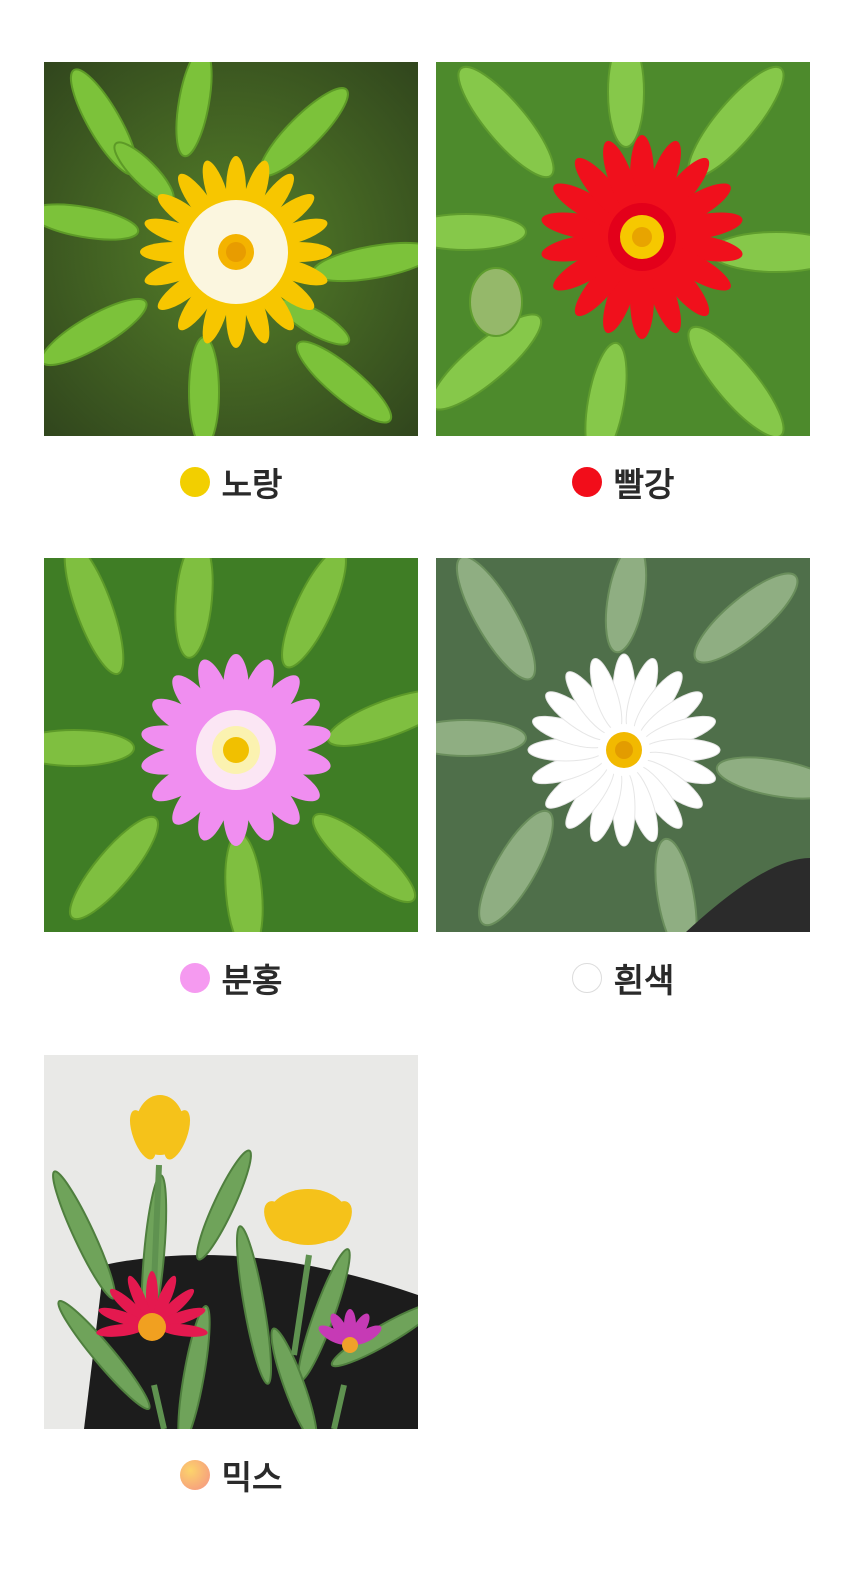 The image size is (860, 1574). Describe the element at coordinates (231, 745) in the screenshot. I see `pink-flower-photo` at that location.